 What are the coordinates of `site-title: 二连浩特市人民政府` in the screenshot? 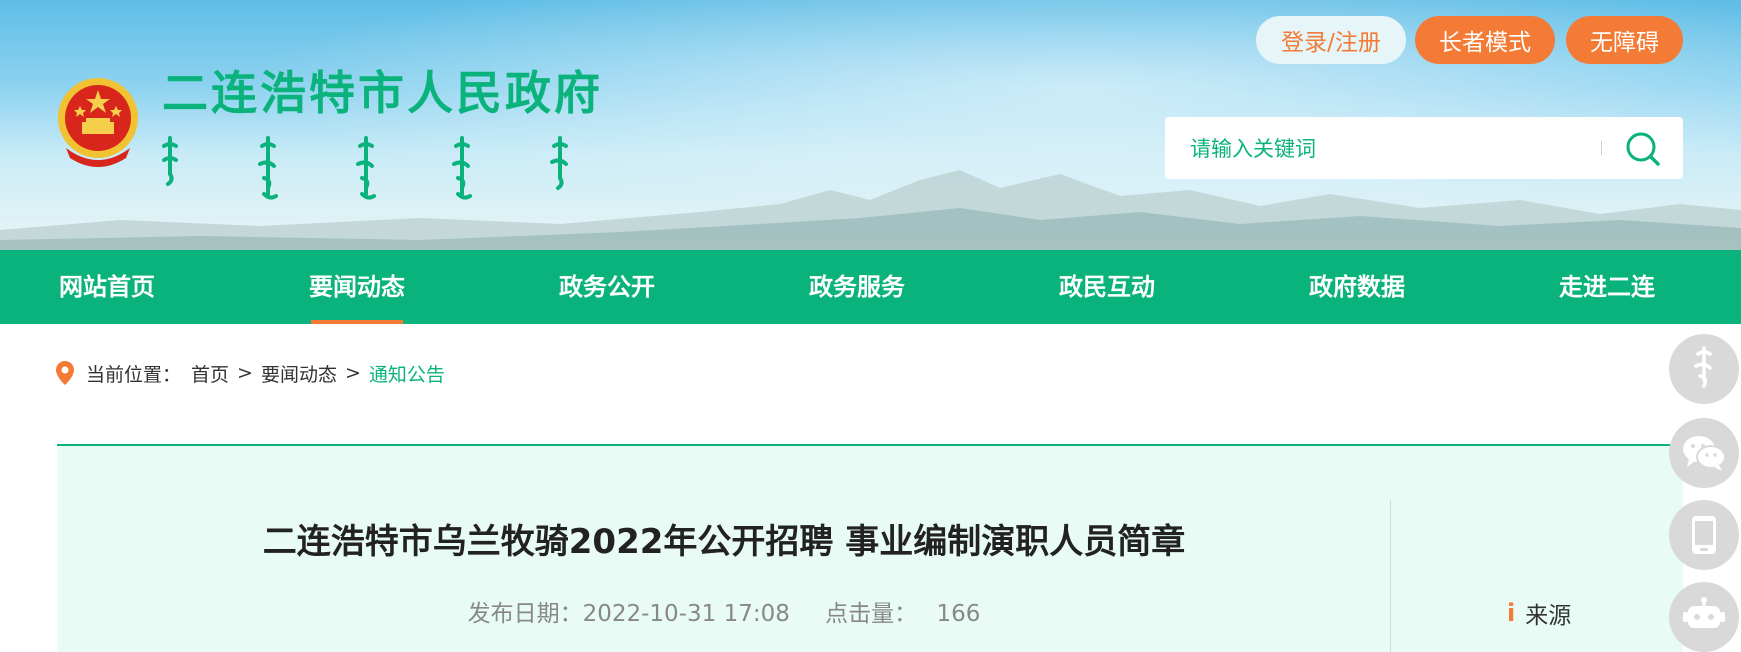 It's located at (382, 93).